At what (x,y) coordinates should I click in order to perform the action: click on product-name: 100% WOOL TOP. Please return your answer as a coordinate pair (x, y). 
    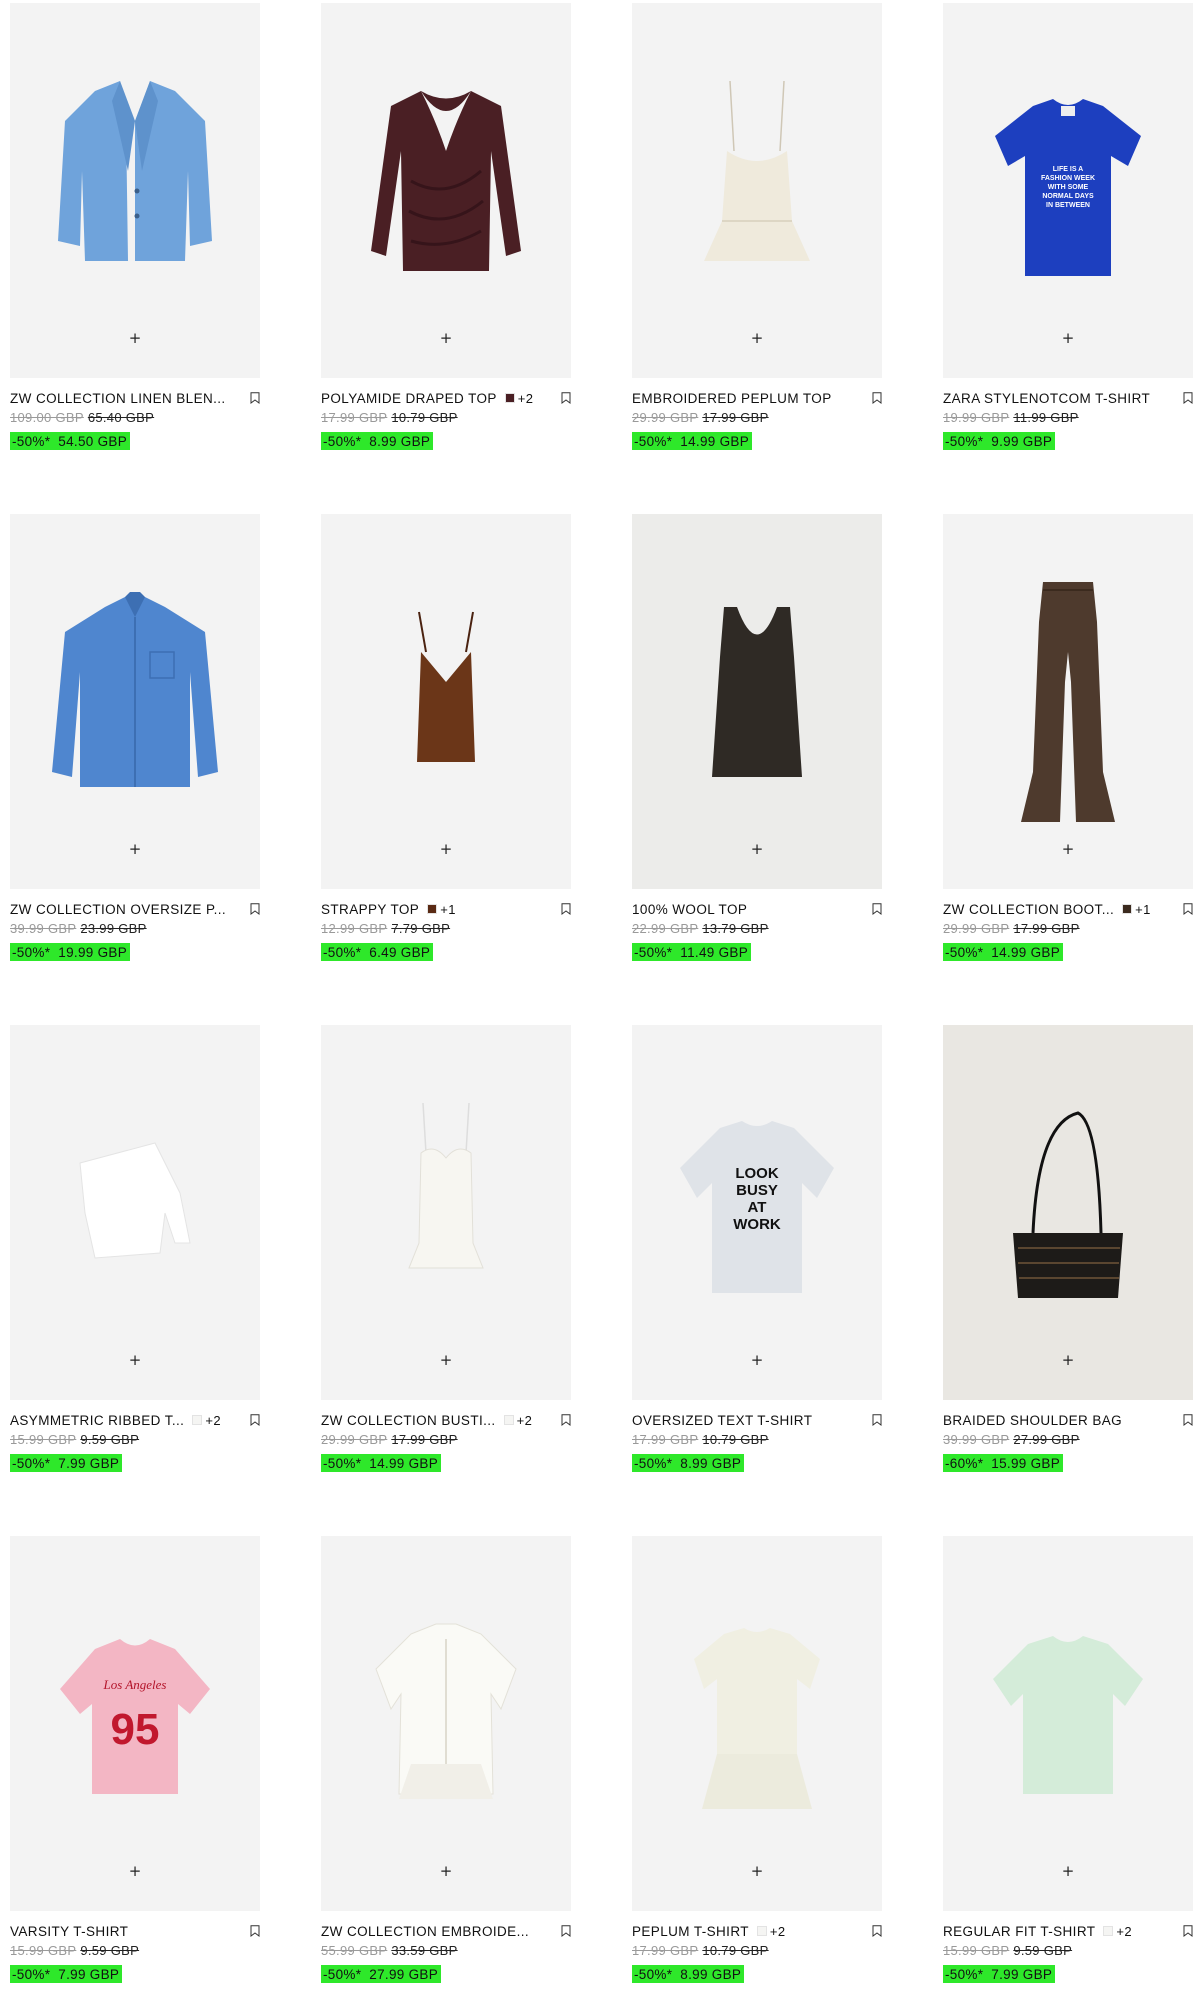
    Looking at the image, I should click on (689, 909).